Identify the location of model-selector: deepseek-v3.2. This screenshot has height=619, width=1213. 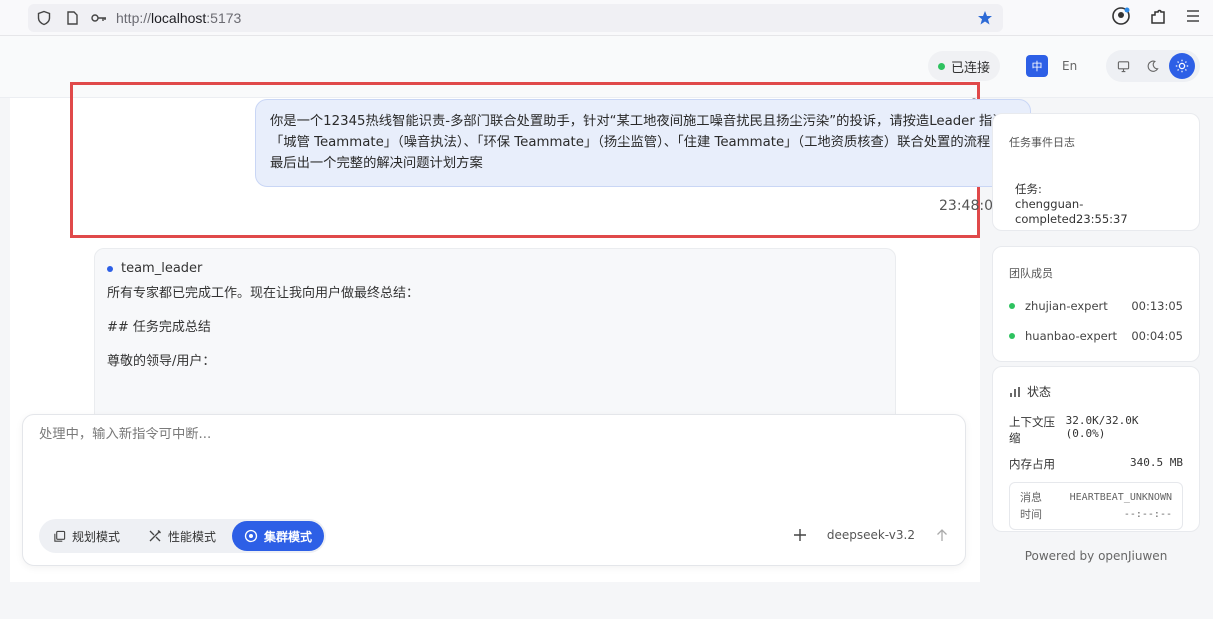
(871, 535).